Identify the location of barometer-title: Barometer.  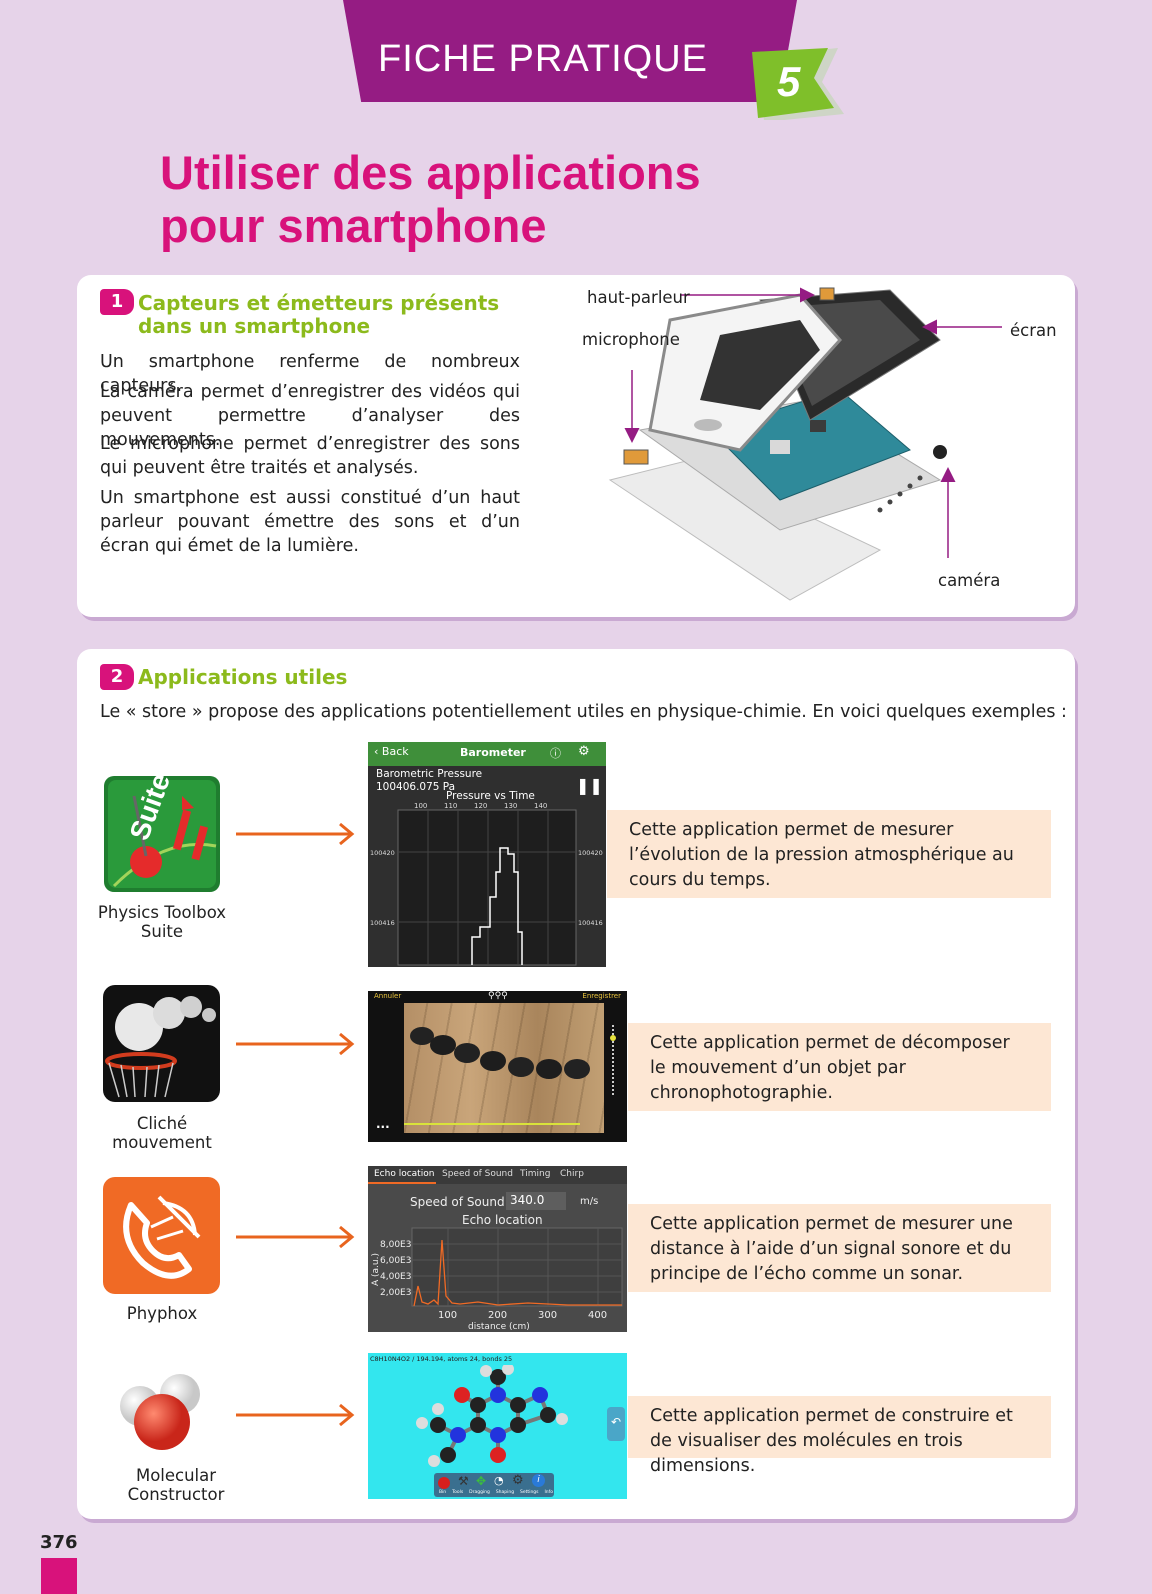
(493, 752).